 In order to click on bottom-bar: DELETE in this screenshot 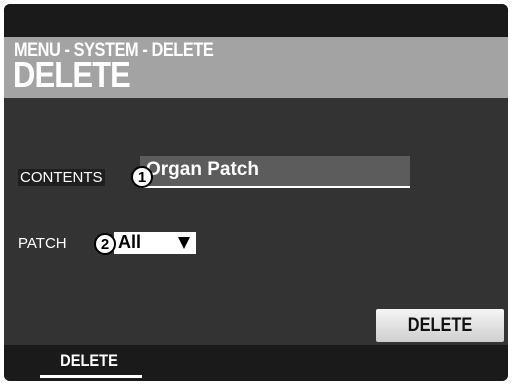, I will do `click(256, 363)`.